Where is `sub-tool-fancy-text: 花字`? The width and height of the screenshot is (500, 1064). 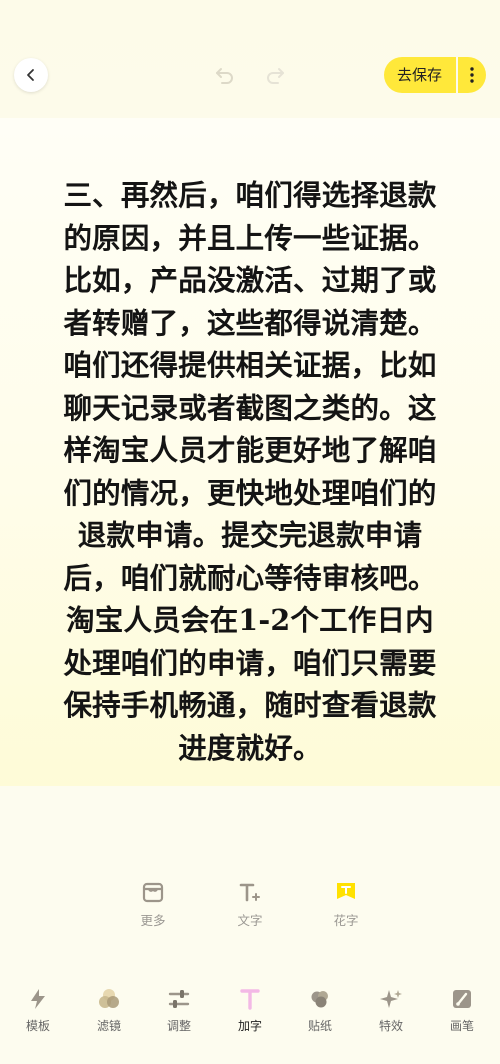
sub-tool-fancy-text: 花字 is located at coordinates (346, 903).